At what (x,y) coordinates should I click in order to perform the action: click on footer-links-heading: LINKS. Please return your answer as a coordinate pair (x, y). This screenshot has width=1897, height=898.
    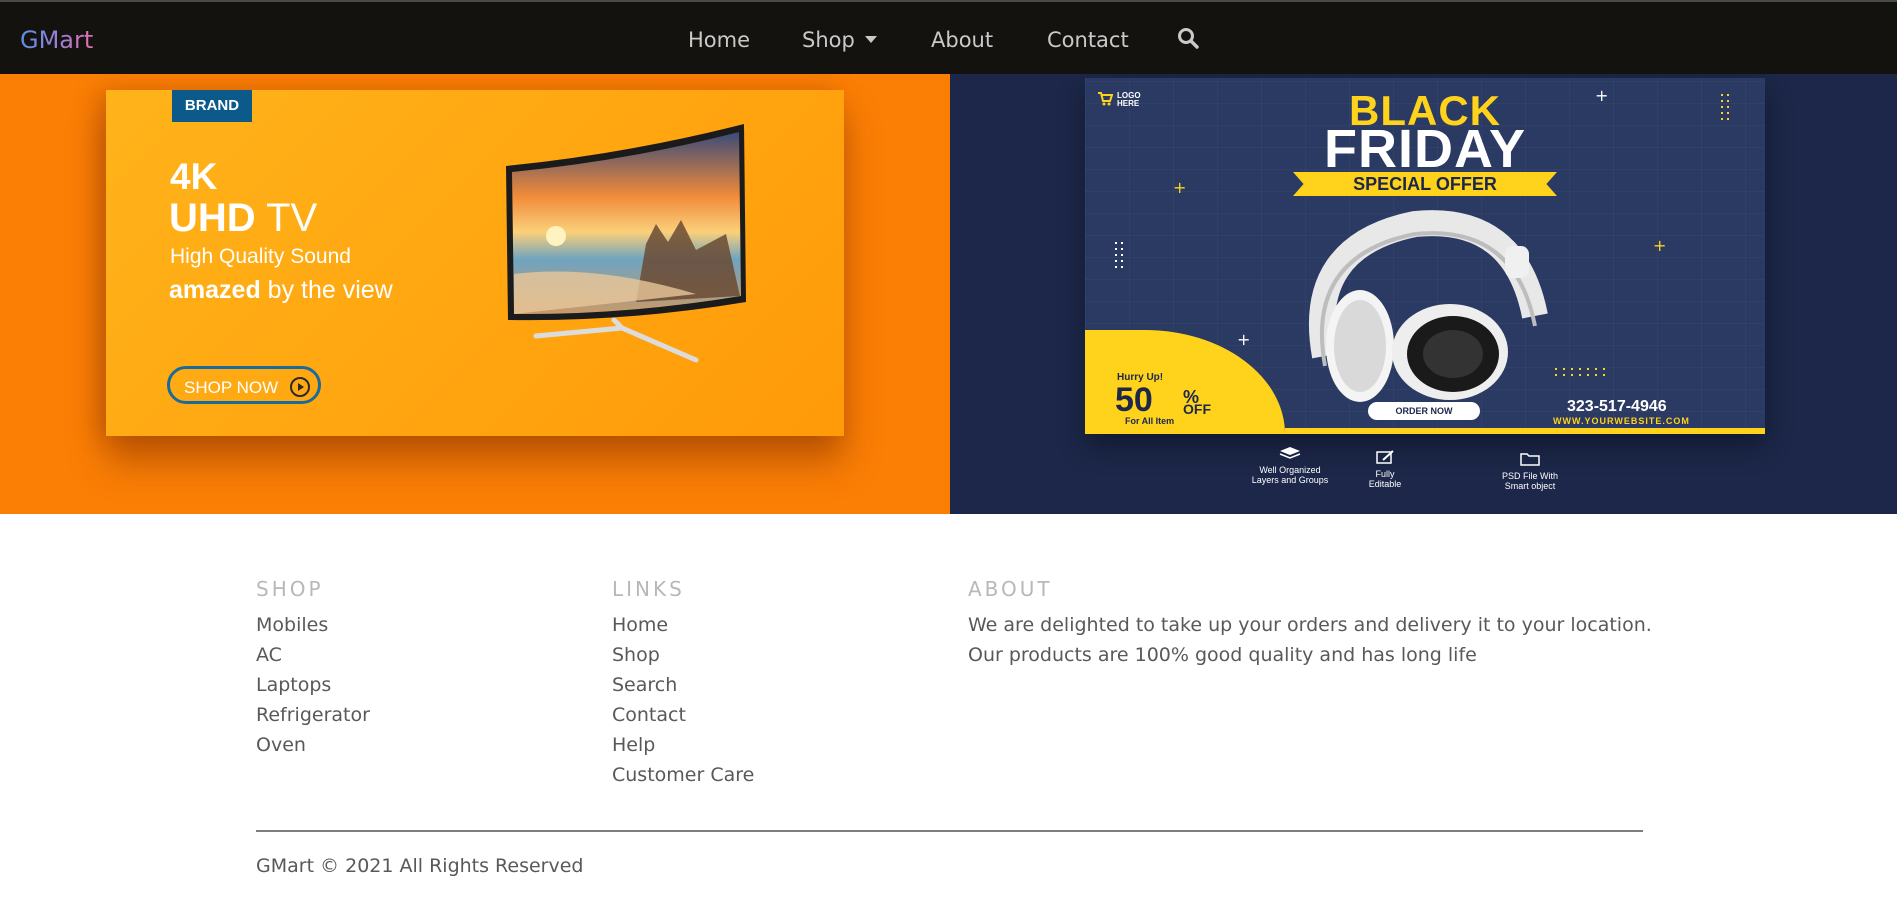
    Looking at the image, I should click on (648, 589).